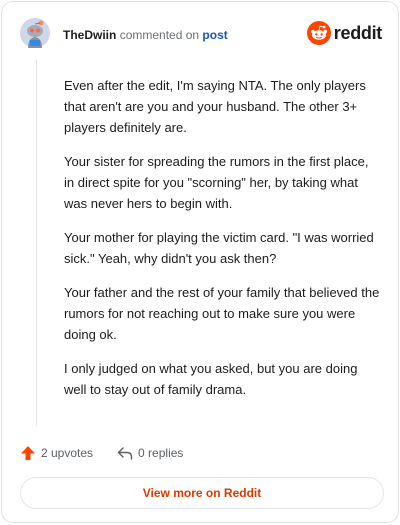 The height and width of the screenshot is (525, 400). Describe the element at coordinates (125, 453) in the screenshot. I see `reply-icon` at that location.